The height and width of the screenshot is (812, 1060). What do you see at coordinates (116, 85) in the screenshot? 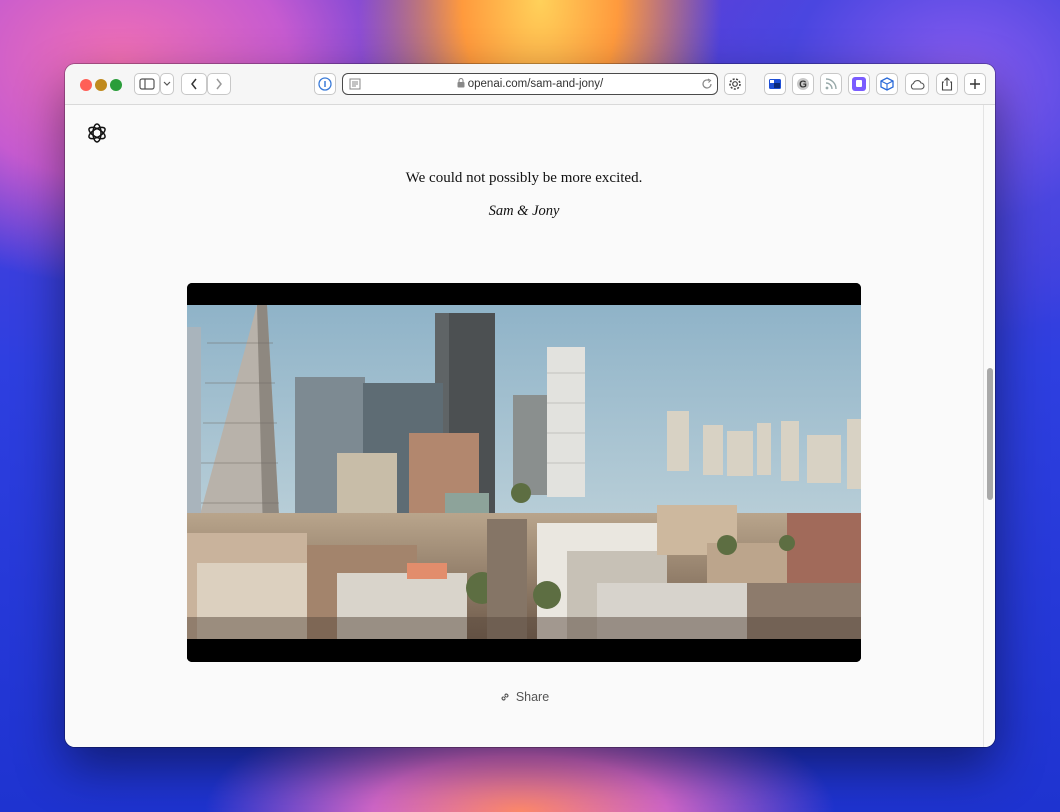
I see `zoom-window-button` at bounding box center [116, 85].